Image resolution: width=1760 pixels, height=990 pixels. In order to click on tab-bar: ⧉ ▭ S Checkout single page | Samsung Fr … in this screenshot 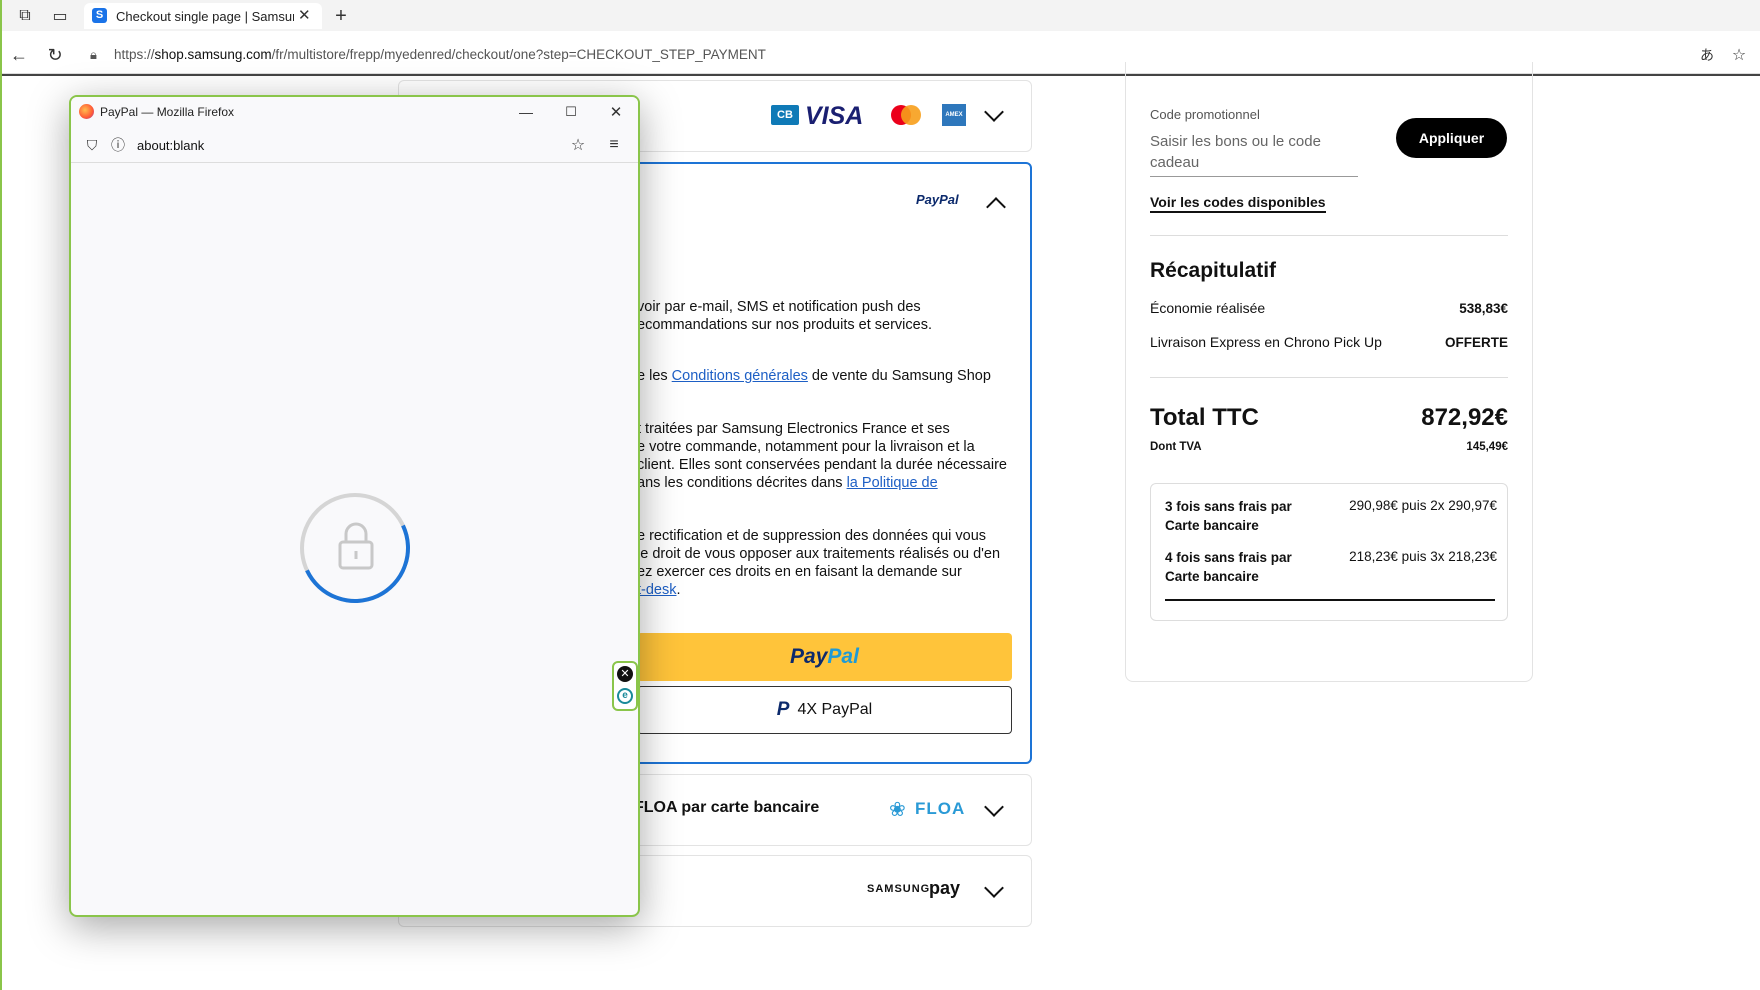, I will do `click(880, 15)`.